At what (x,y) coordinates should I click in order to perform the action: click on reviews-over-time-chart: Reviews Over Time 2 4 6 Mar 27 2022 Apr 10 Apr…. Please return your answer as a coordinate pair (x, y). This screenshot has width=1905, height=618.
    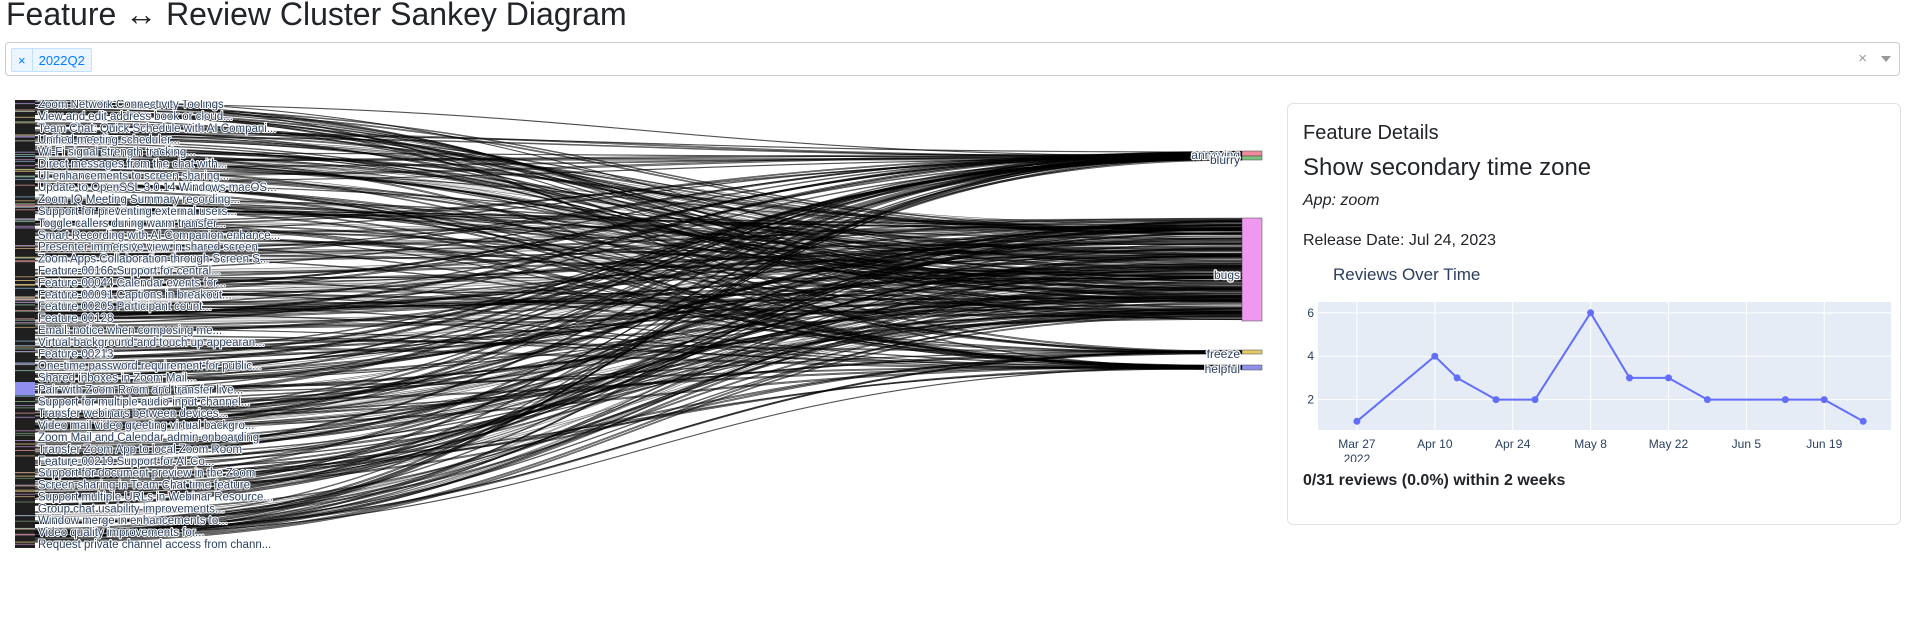
    Looking at the image, I should click on (1594, 362).